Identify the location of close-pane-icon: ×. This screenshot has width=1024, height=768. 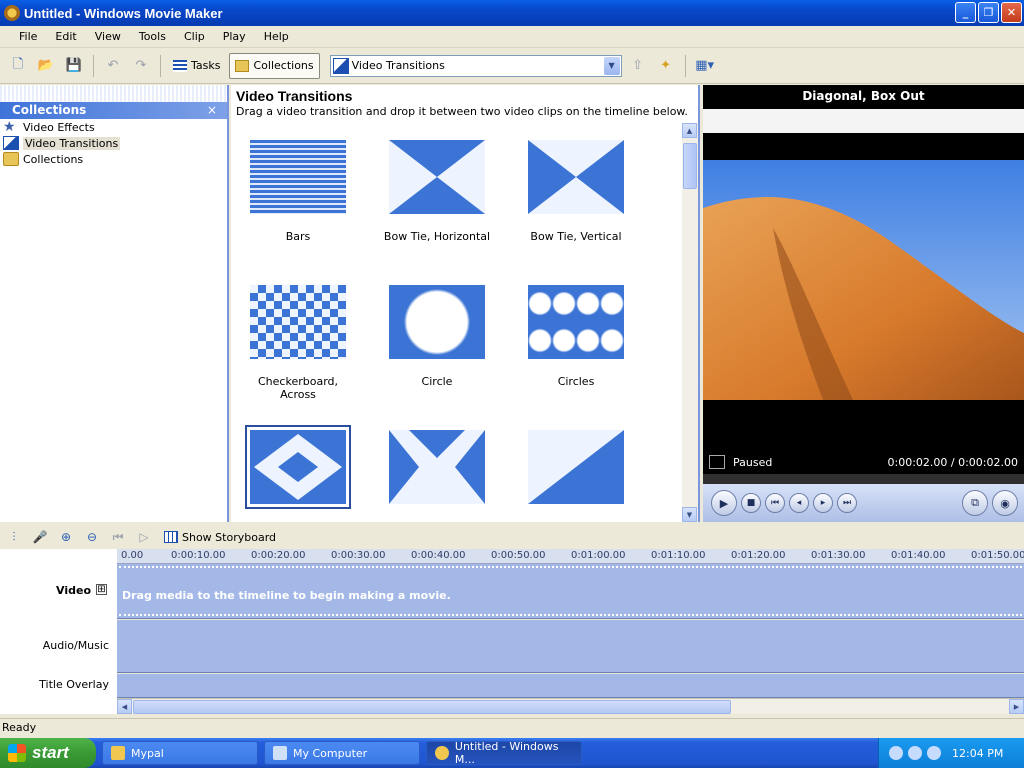
(212, 110).